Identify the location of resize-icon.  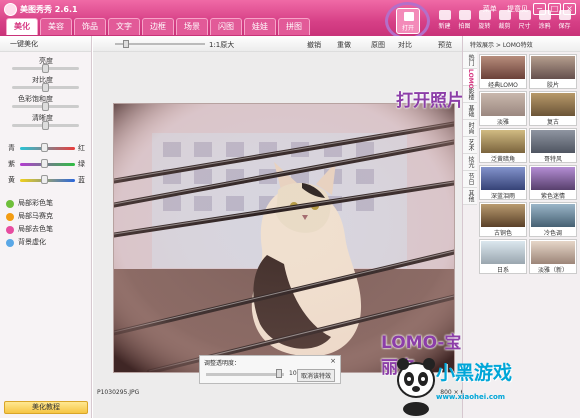
(524, 15).